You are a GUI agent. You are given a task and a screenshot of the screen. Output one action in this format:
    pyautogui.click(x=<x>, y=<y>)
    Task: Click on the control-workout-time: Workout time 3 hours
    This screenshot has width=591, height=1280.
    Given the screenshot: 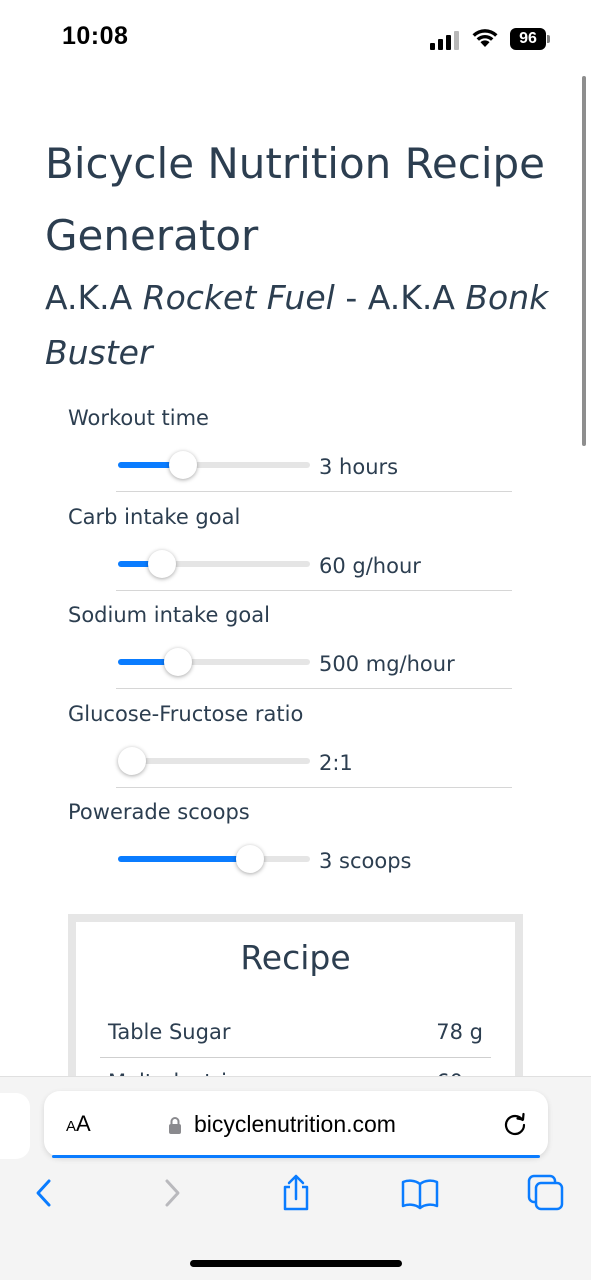 What is the action you would take?
    pyautogui.click(x=290, y=451)
    